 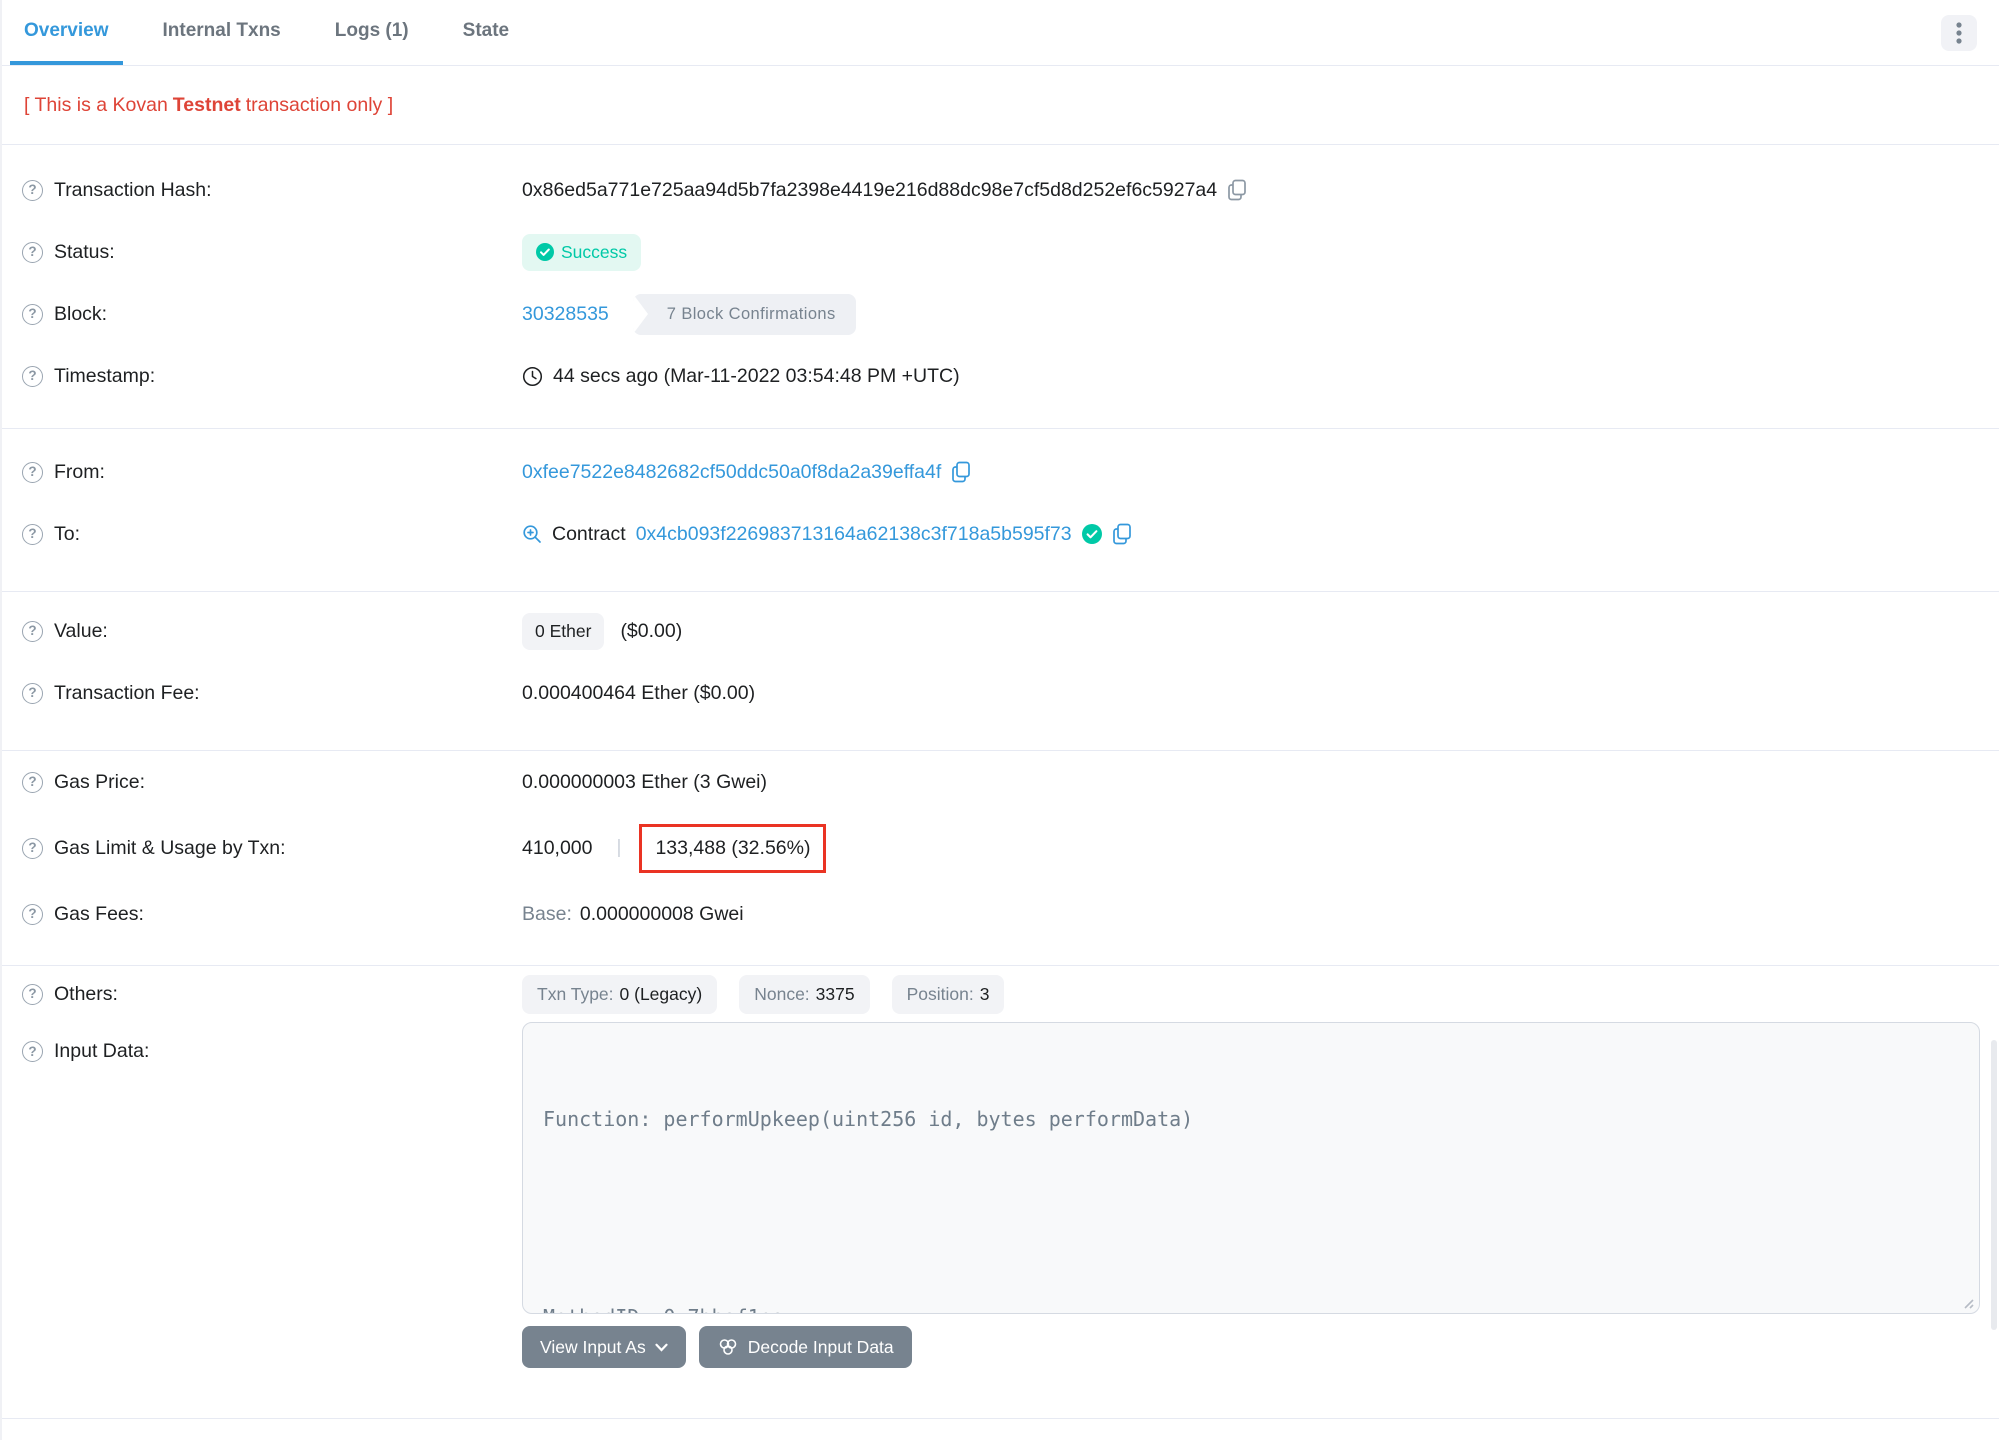 I want to click on page-scrollbar, so click(x=1994, y=1185).